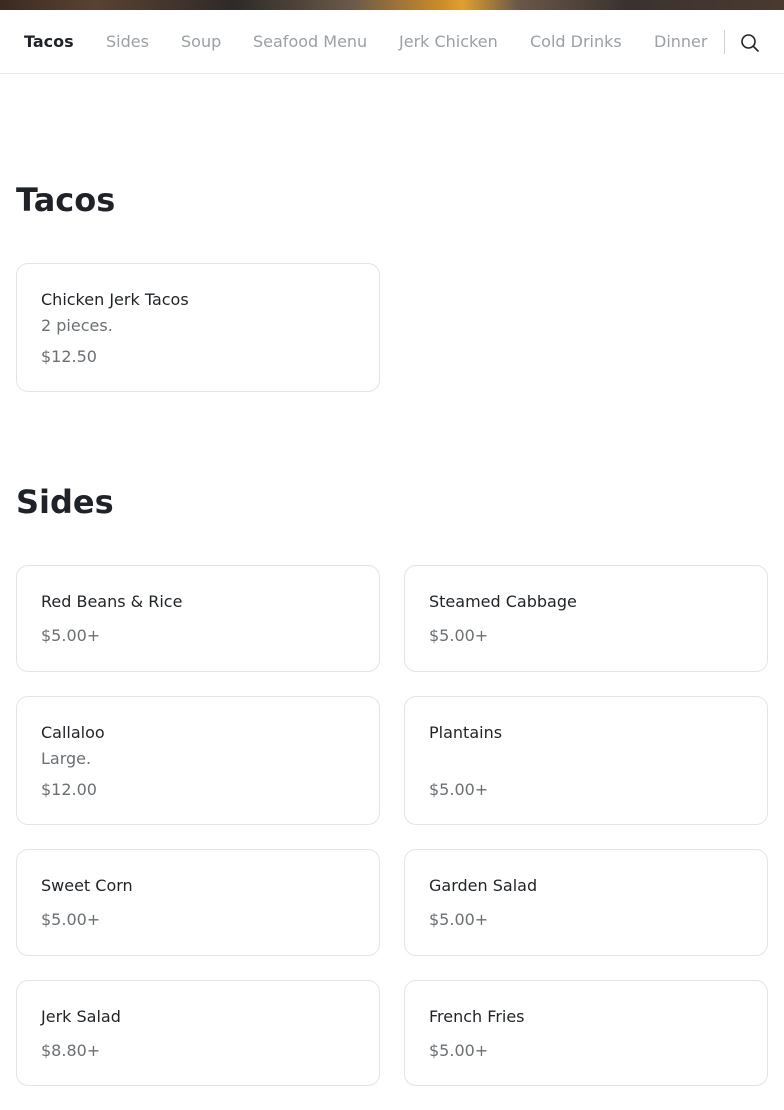  Describe the element at coordinates (503, 601) in the screenshot. I see `menu-item-name: Steamed Cabbage` at that location.